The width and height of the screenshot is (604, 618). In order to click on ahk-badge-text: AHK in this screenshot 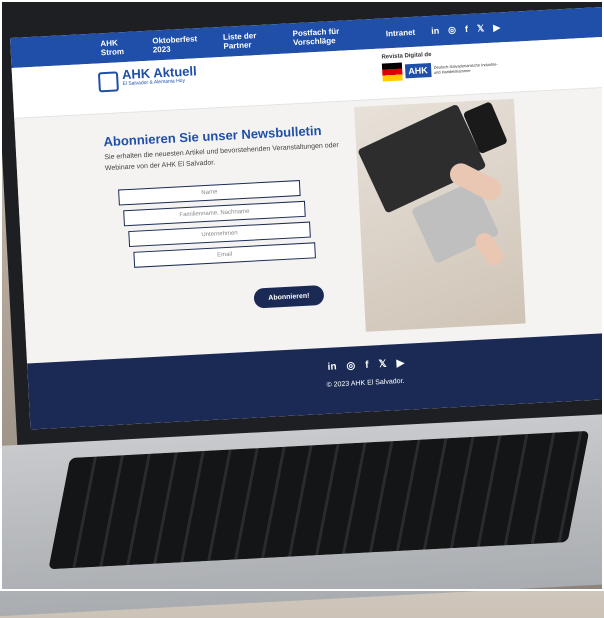, I will do `click(418, 71)`.